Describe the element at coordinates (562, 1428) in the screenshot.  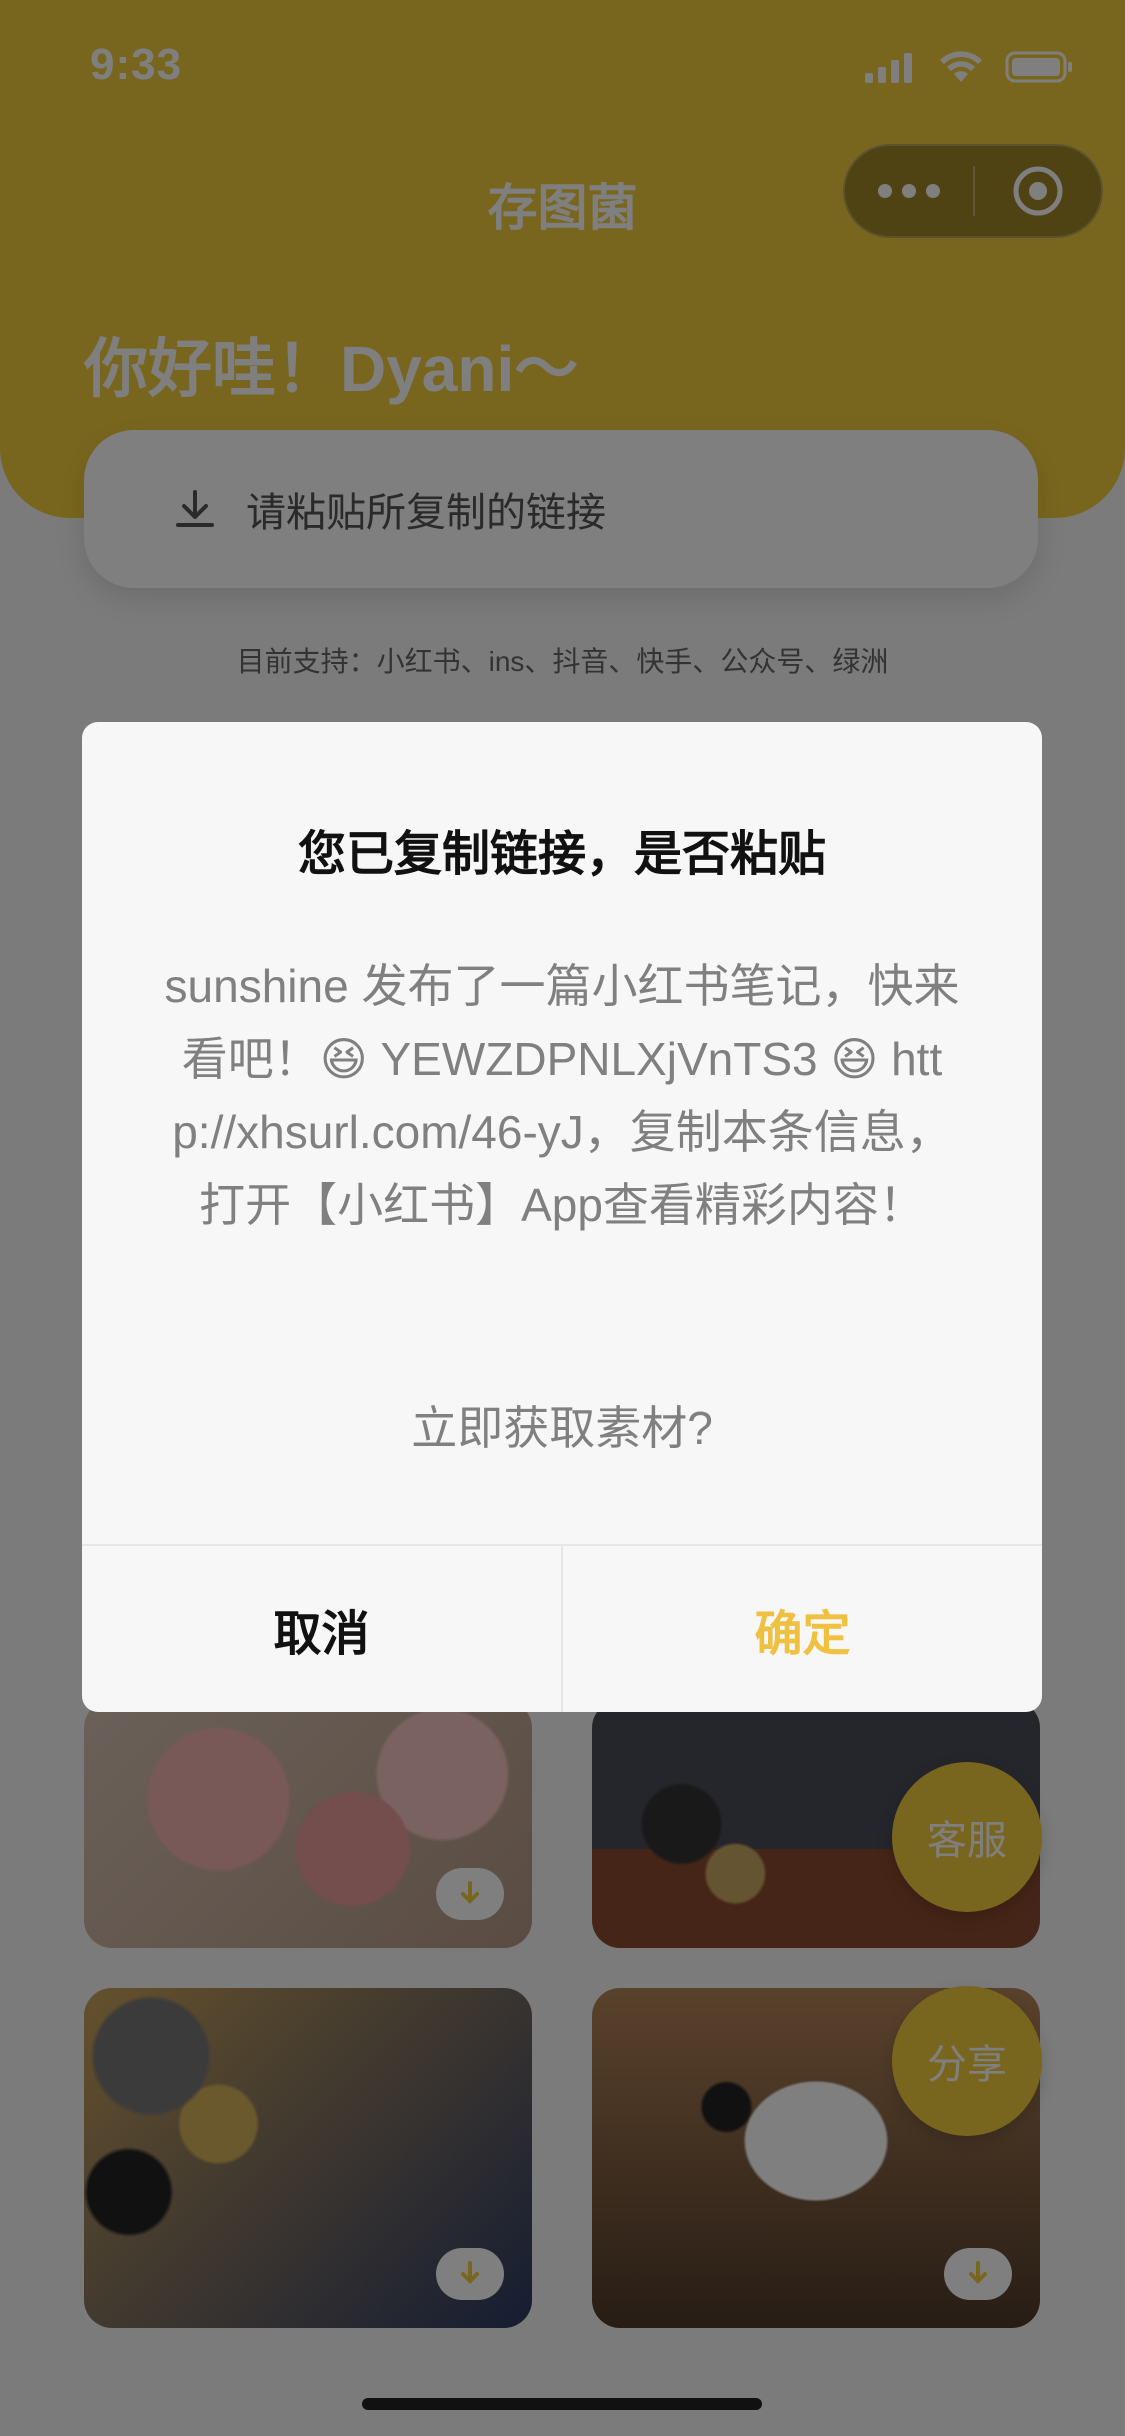
I see `dialog-question: 立即获取素材?` at that location.